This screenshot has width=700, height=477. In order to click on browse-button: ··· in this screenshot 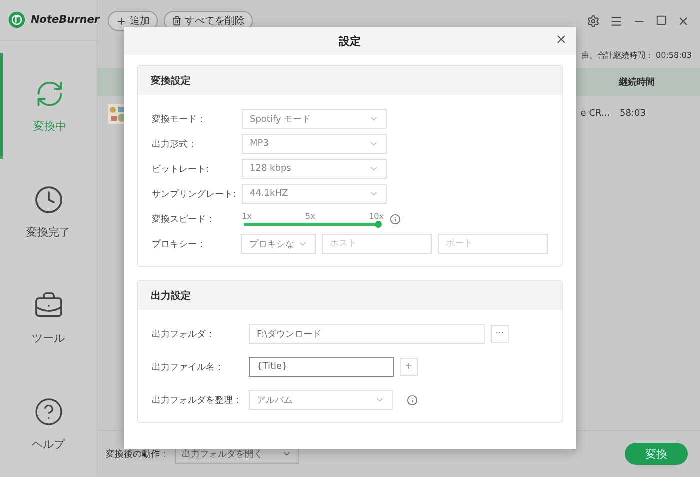, I will do `click(500, 334)`.